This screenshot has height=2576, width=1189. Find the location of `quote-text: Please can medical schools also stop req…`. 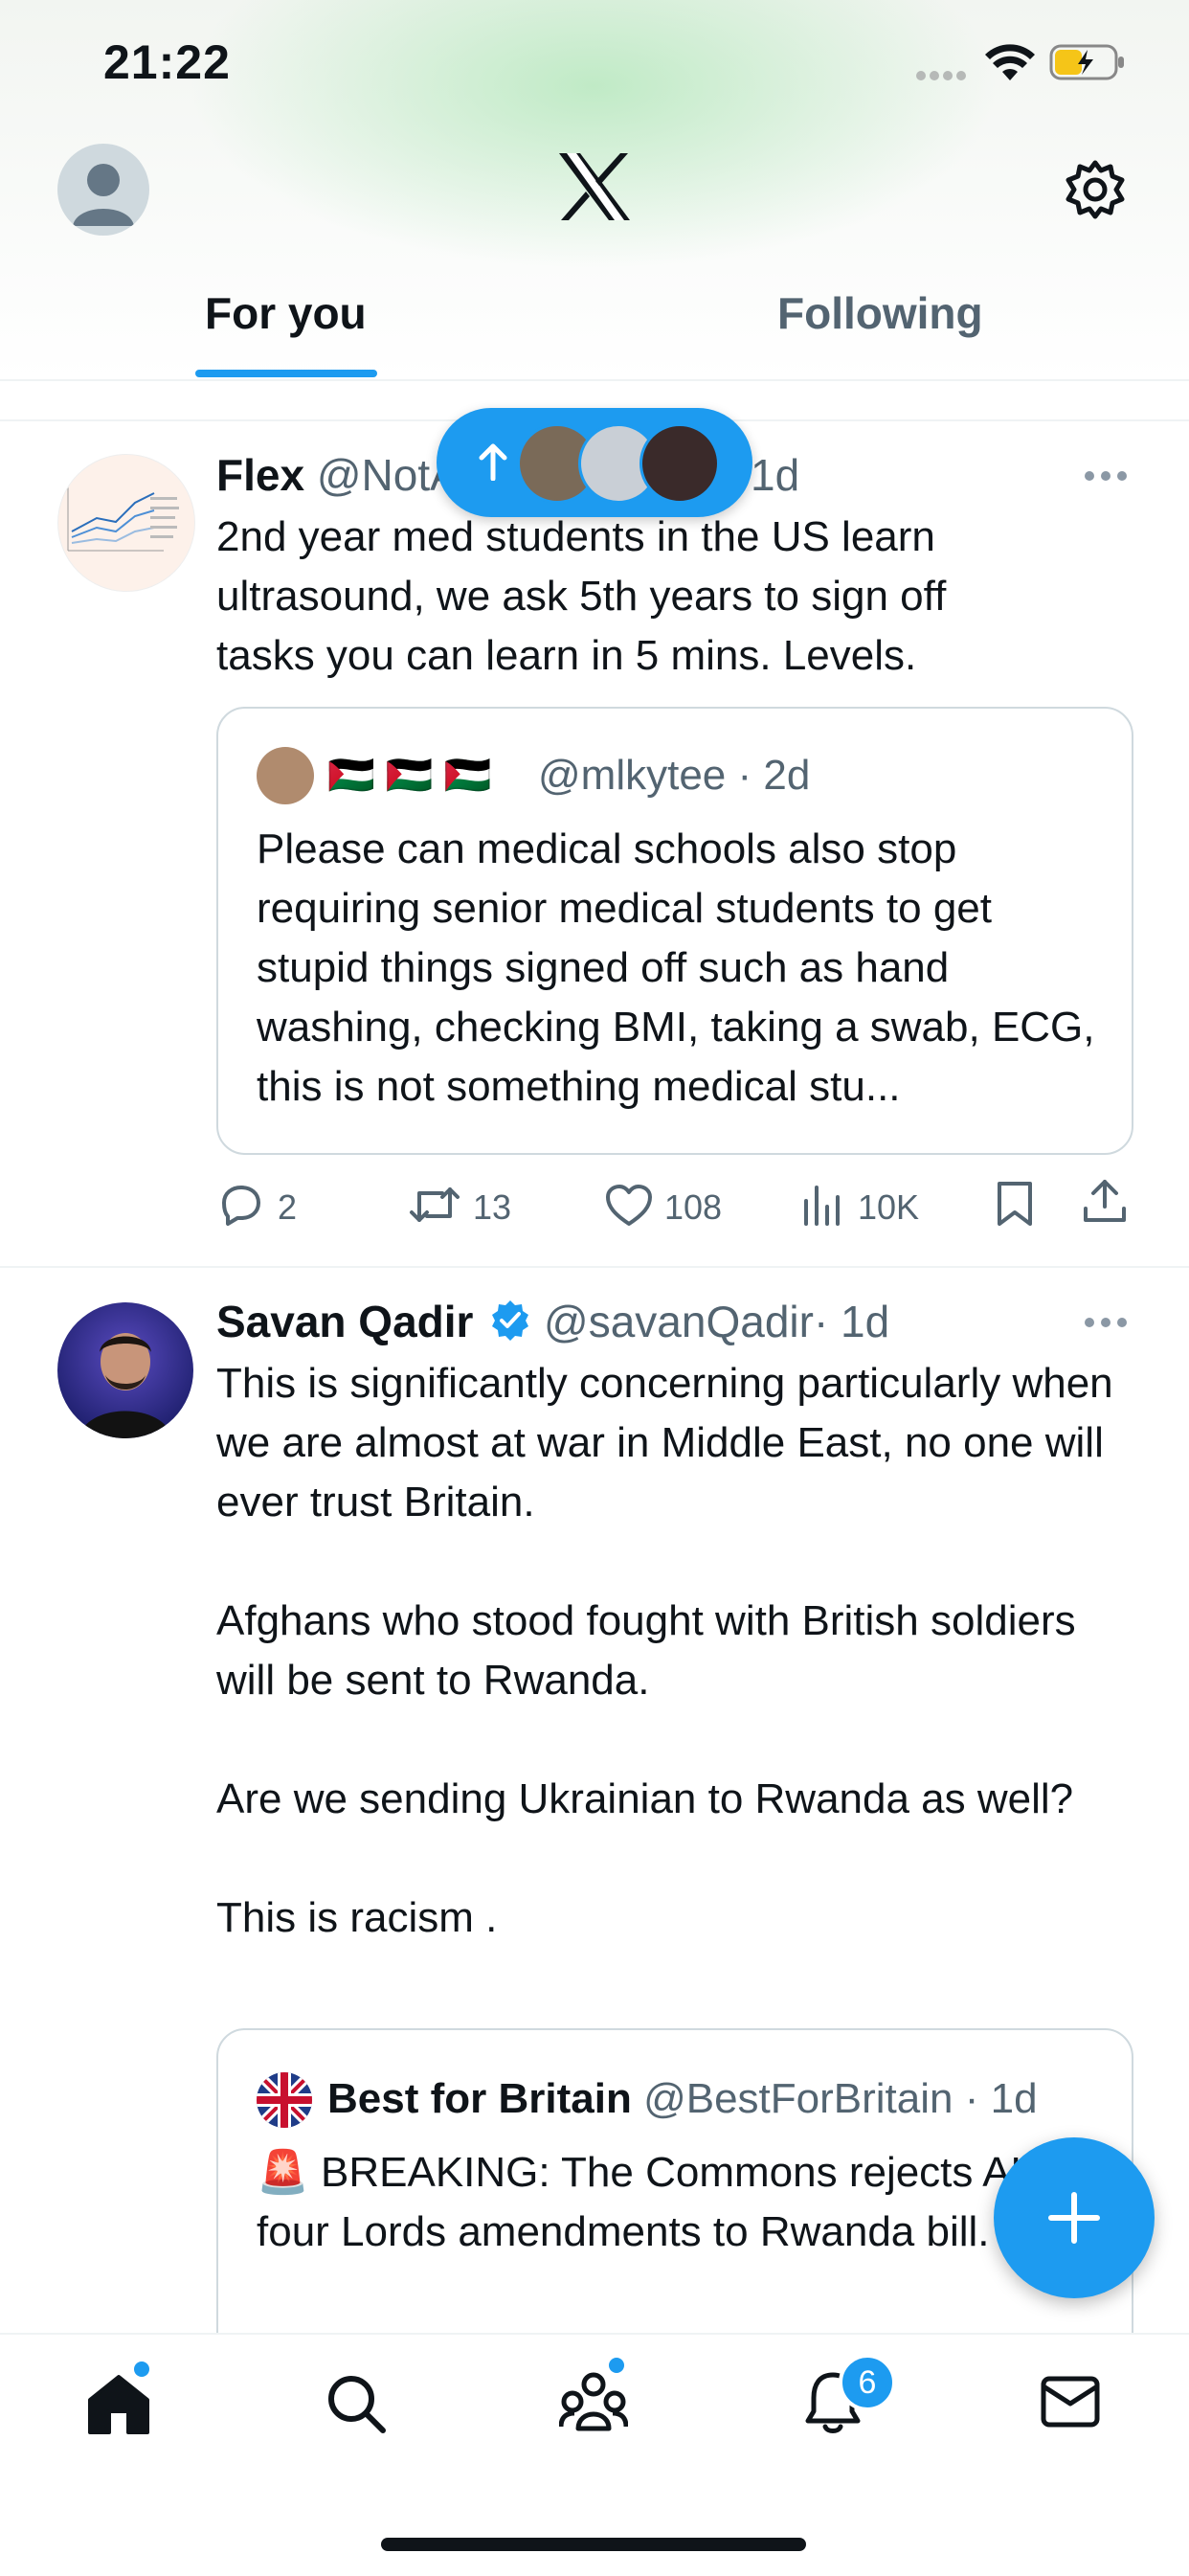

quote-text: Please can medical schools also stop req… is located at coordinates (676, 967).